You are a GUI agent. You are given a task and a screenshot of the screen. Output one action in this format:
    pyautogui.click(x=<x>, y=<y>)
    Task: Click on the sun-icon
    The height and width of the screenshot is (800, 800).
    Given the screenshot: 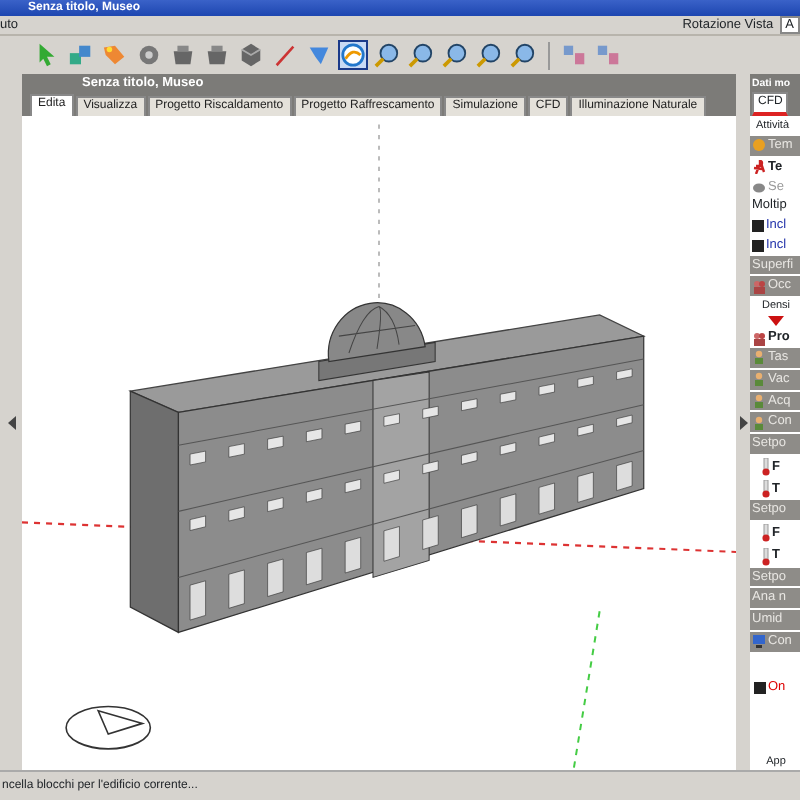 What is the action you would take?
    pyautogui.click(x=759, y=145)
    